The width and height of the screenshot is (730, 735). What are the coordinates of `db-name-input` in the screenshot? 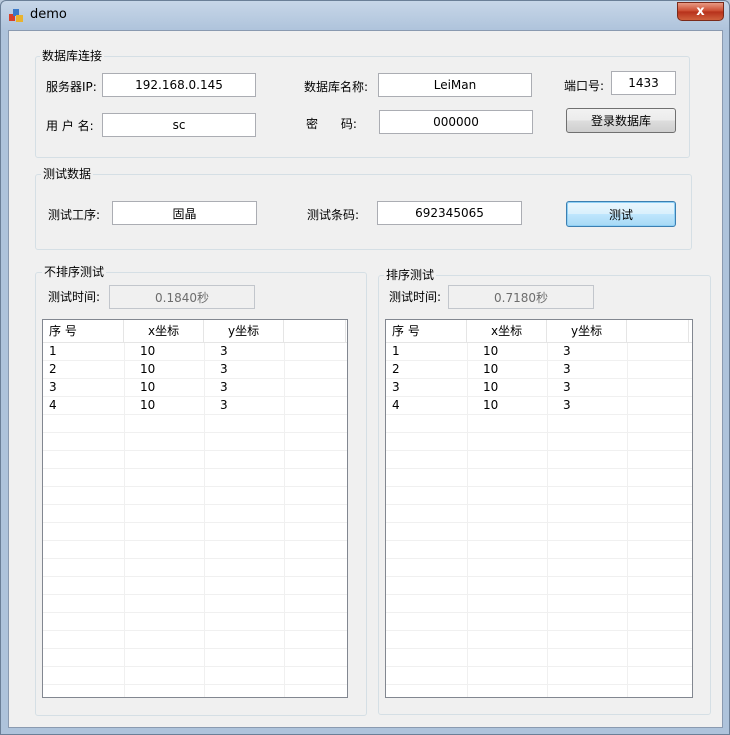 It's located at (455, 85).